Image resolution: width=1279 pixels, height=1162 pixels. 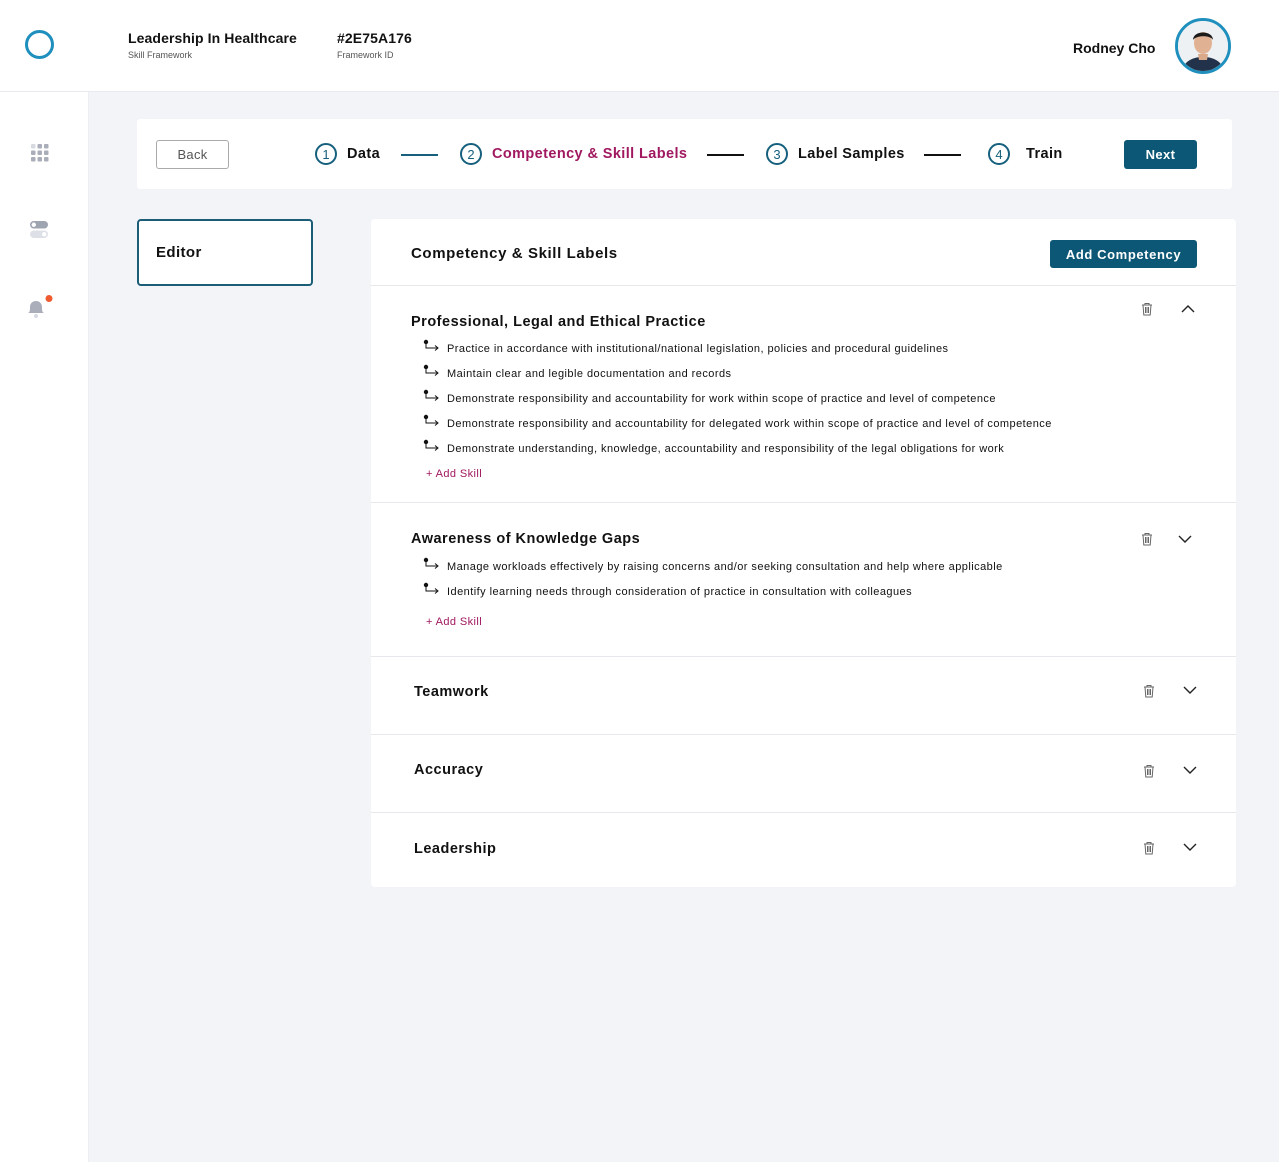 I want to click on step-number: 4, so click(x=999, y=154).